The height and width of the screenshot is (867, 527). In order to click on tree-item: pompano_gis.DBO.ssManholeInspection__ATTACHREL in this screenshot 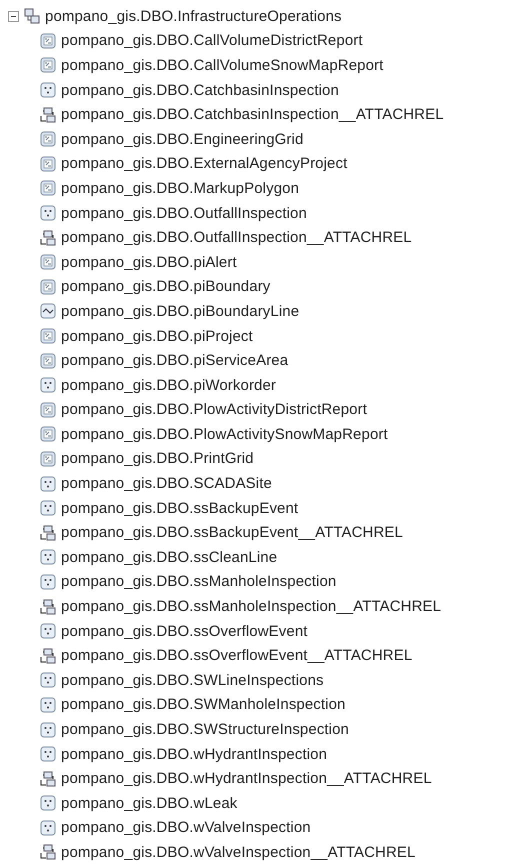, I will do `click(251, 607)`.